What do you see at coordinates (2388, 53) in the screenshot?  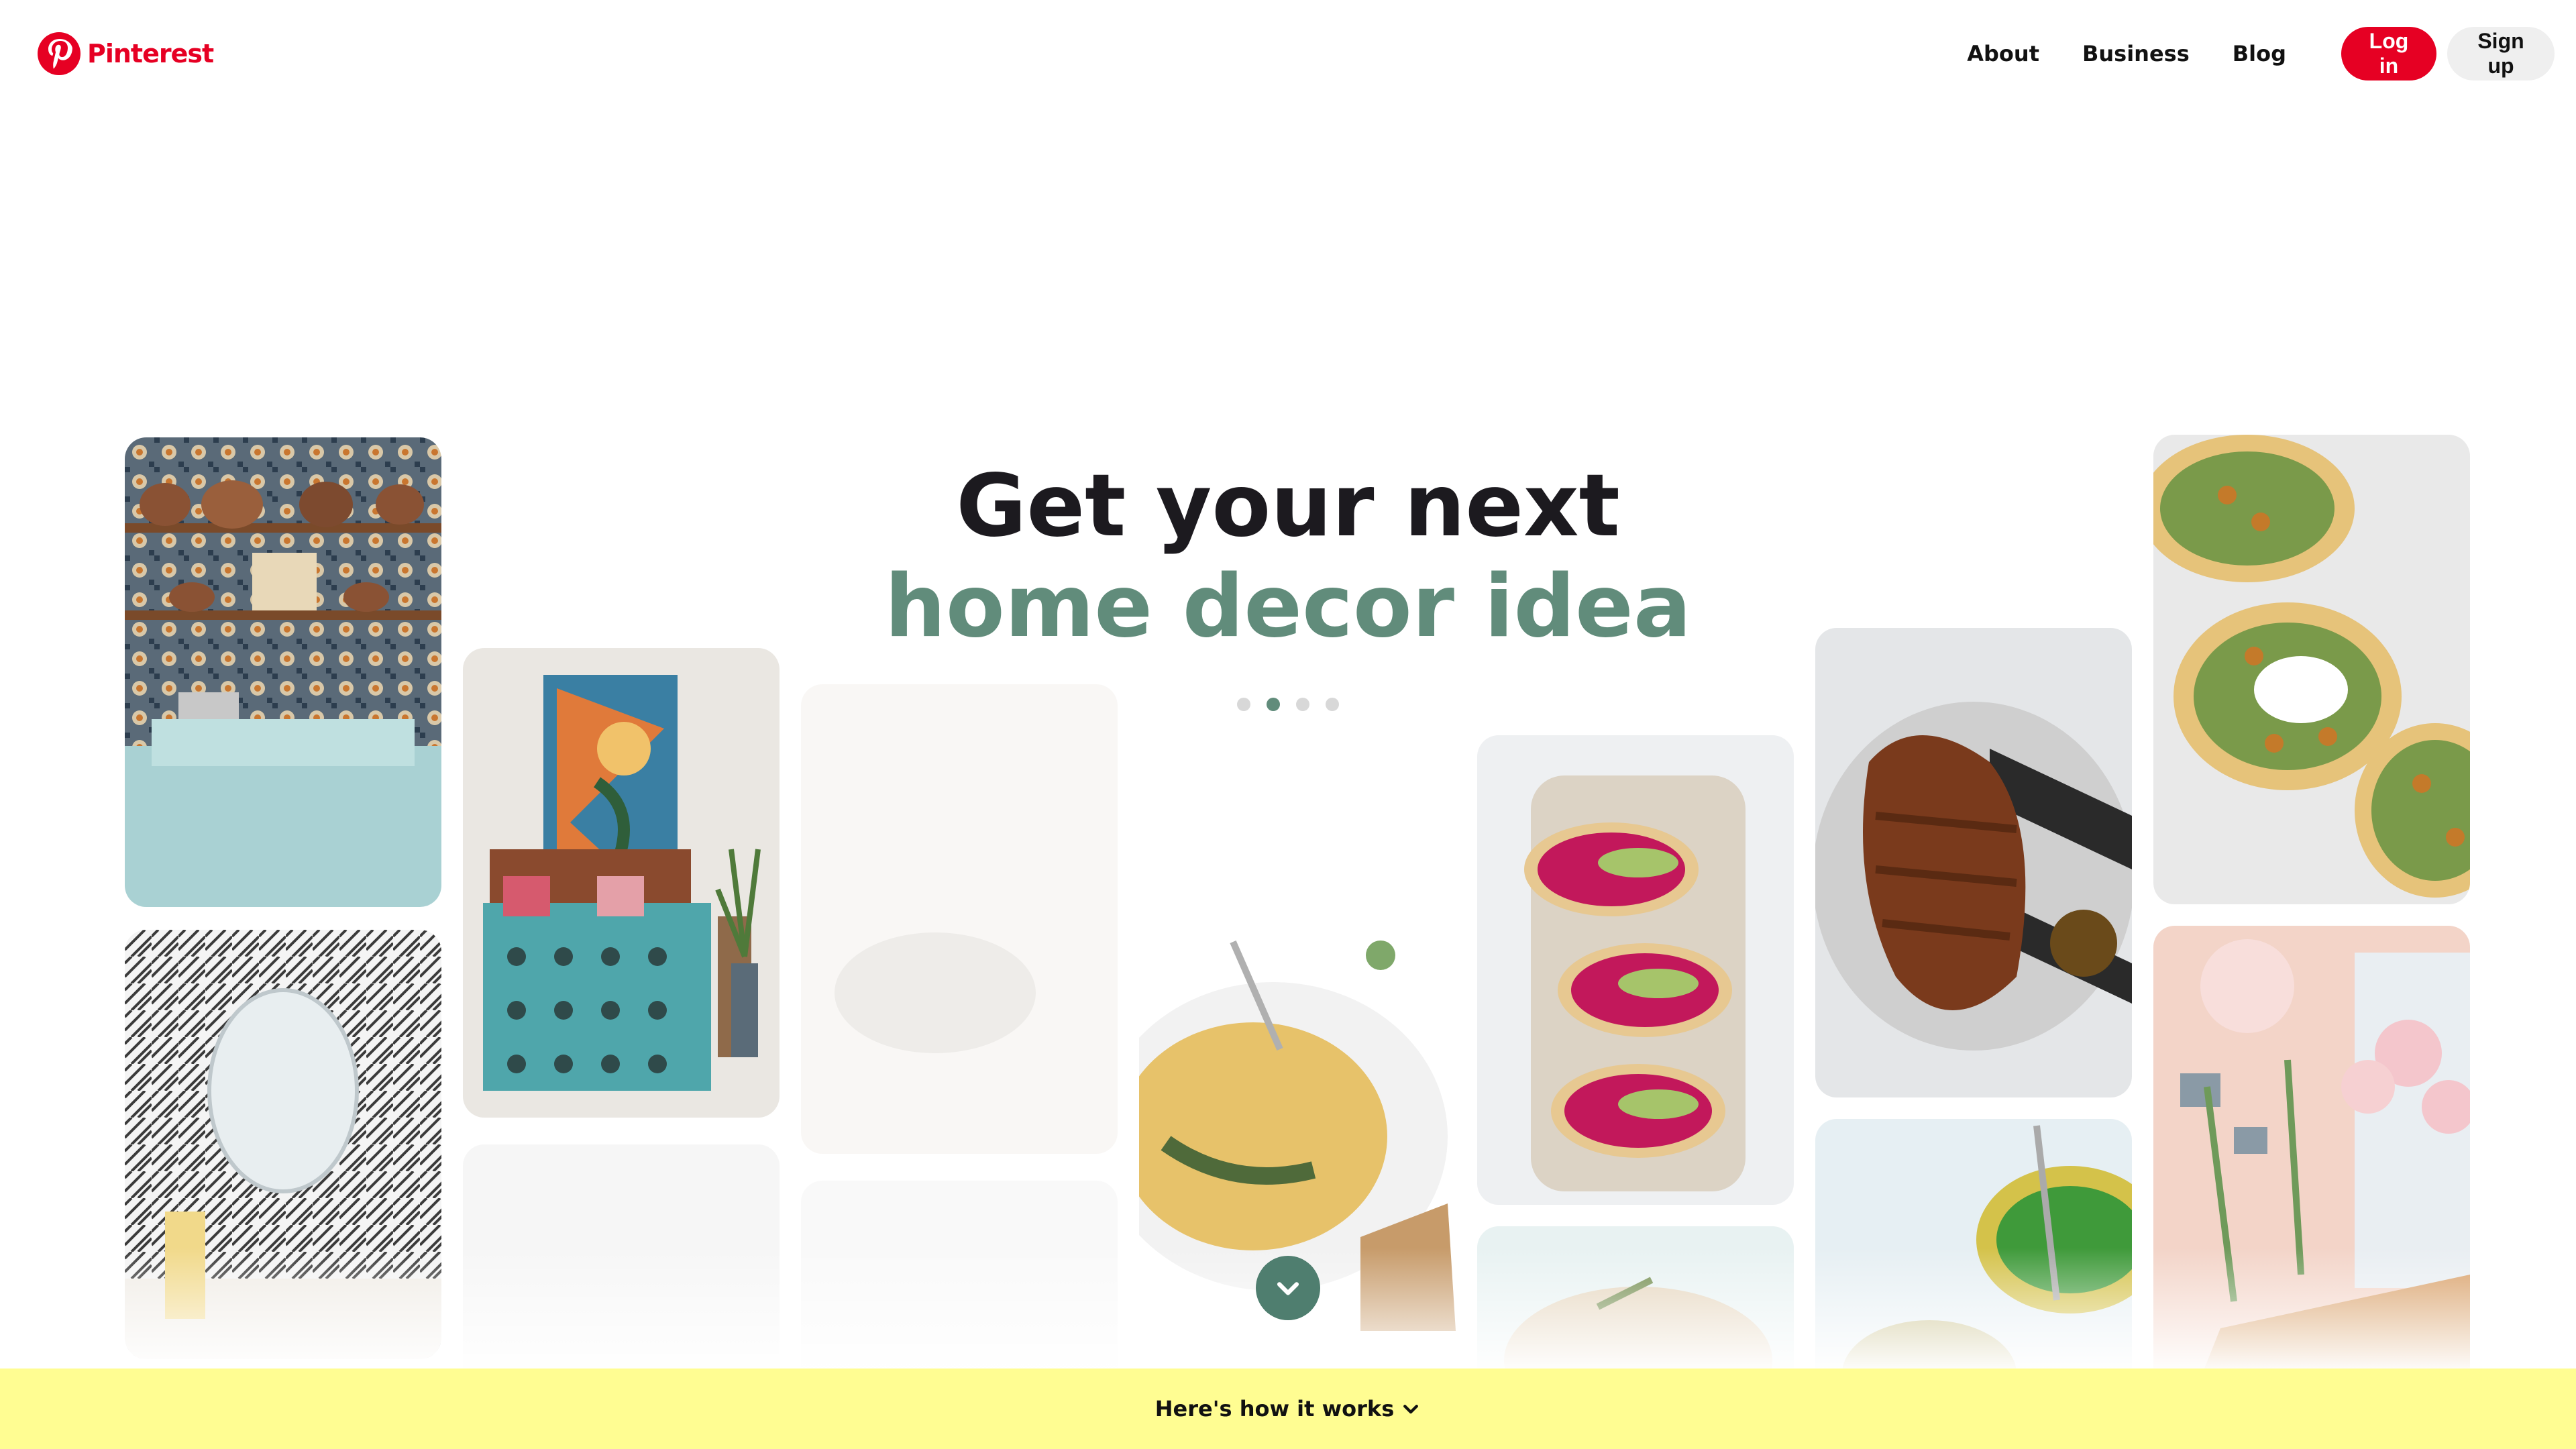 I see `login-button: Log in` at bounding box center [2388, 53].